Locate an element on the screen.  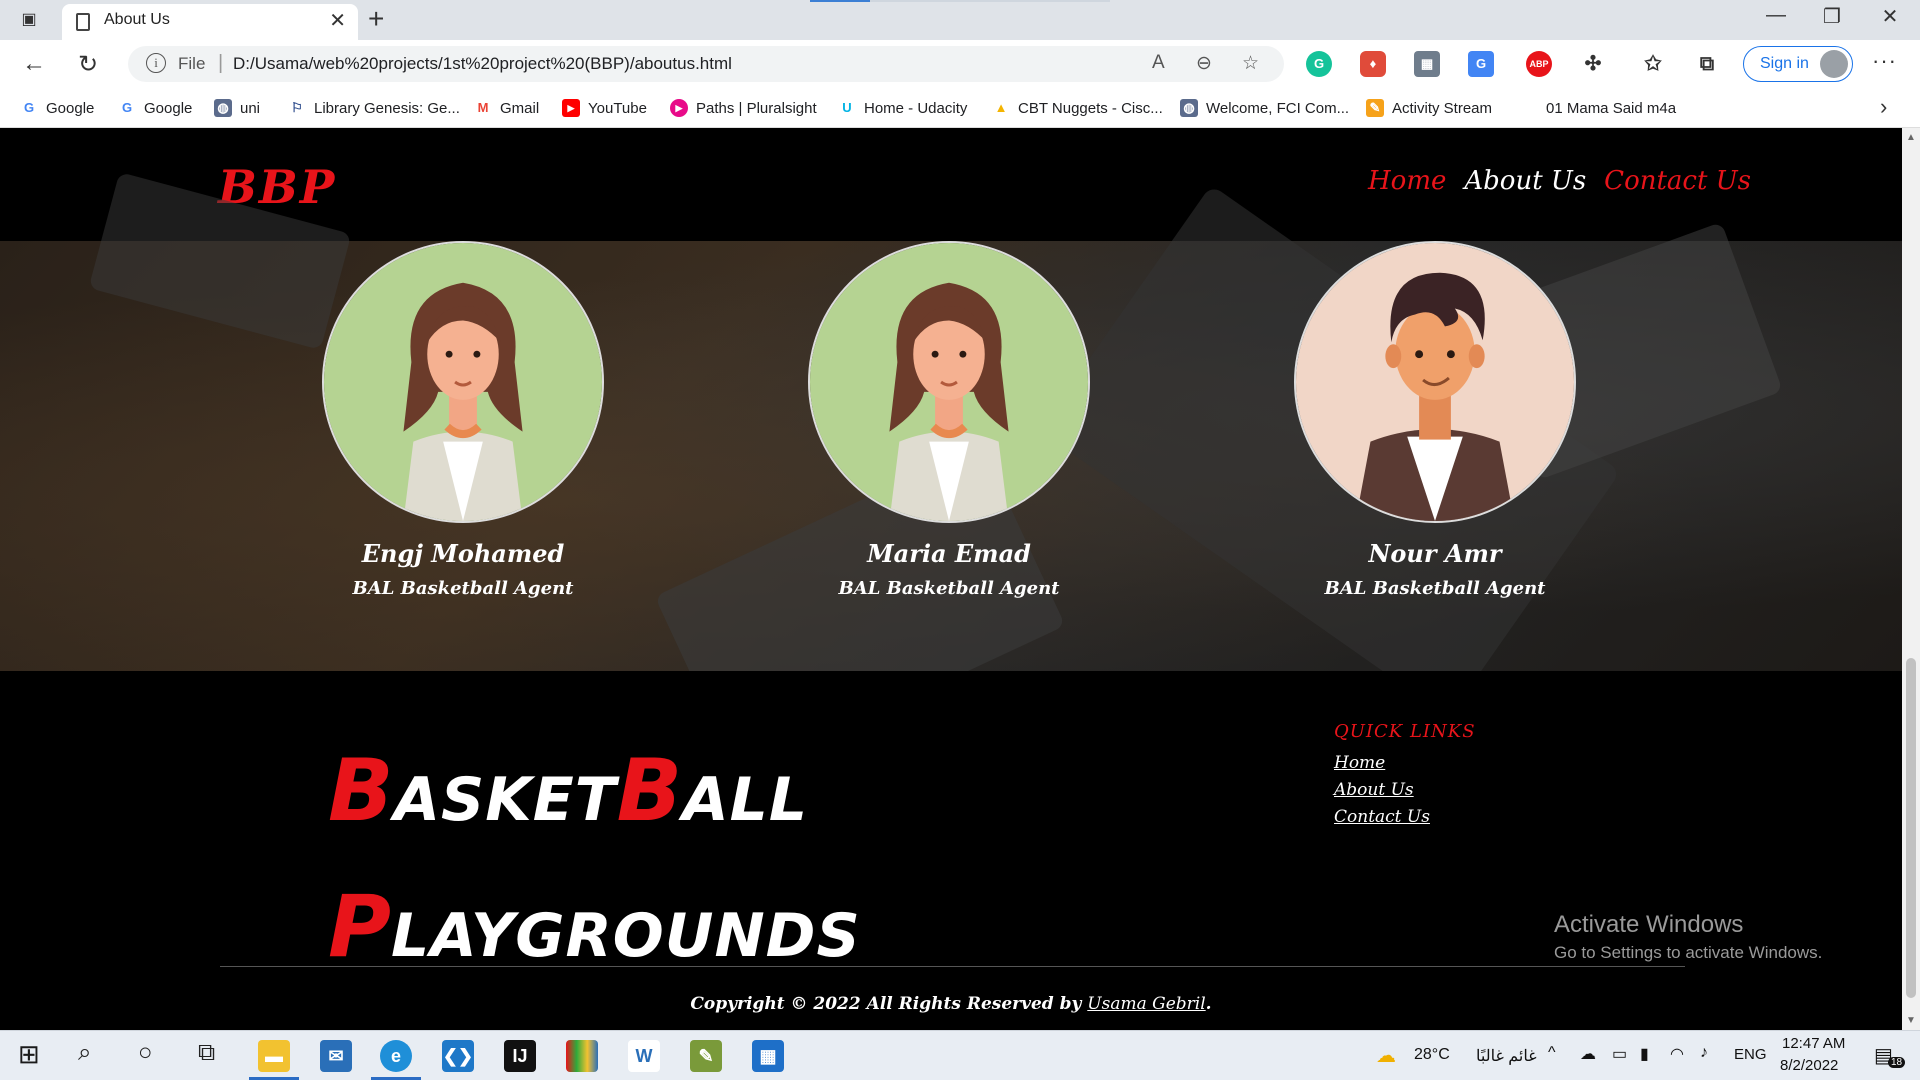
language-indicator: ENG is located at coordinates (1750, 1054).